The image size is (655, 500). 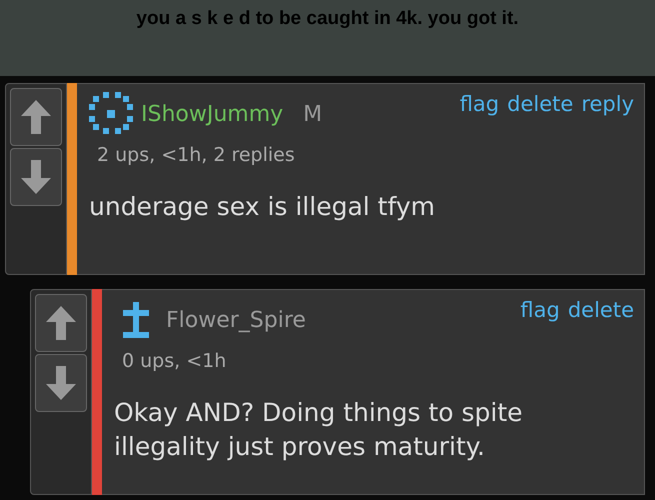 What do you see at coordinates (607, 104) in the screenshot?
I see `comment-action-link: reply` at bounding box center [607, 104].